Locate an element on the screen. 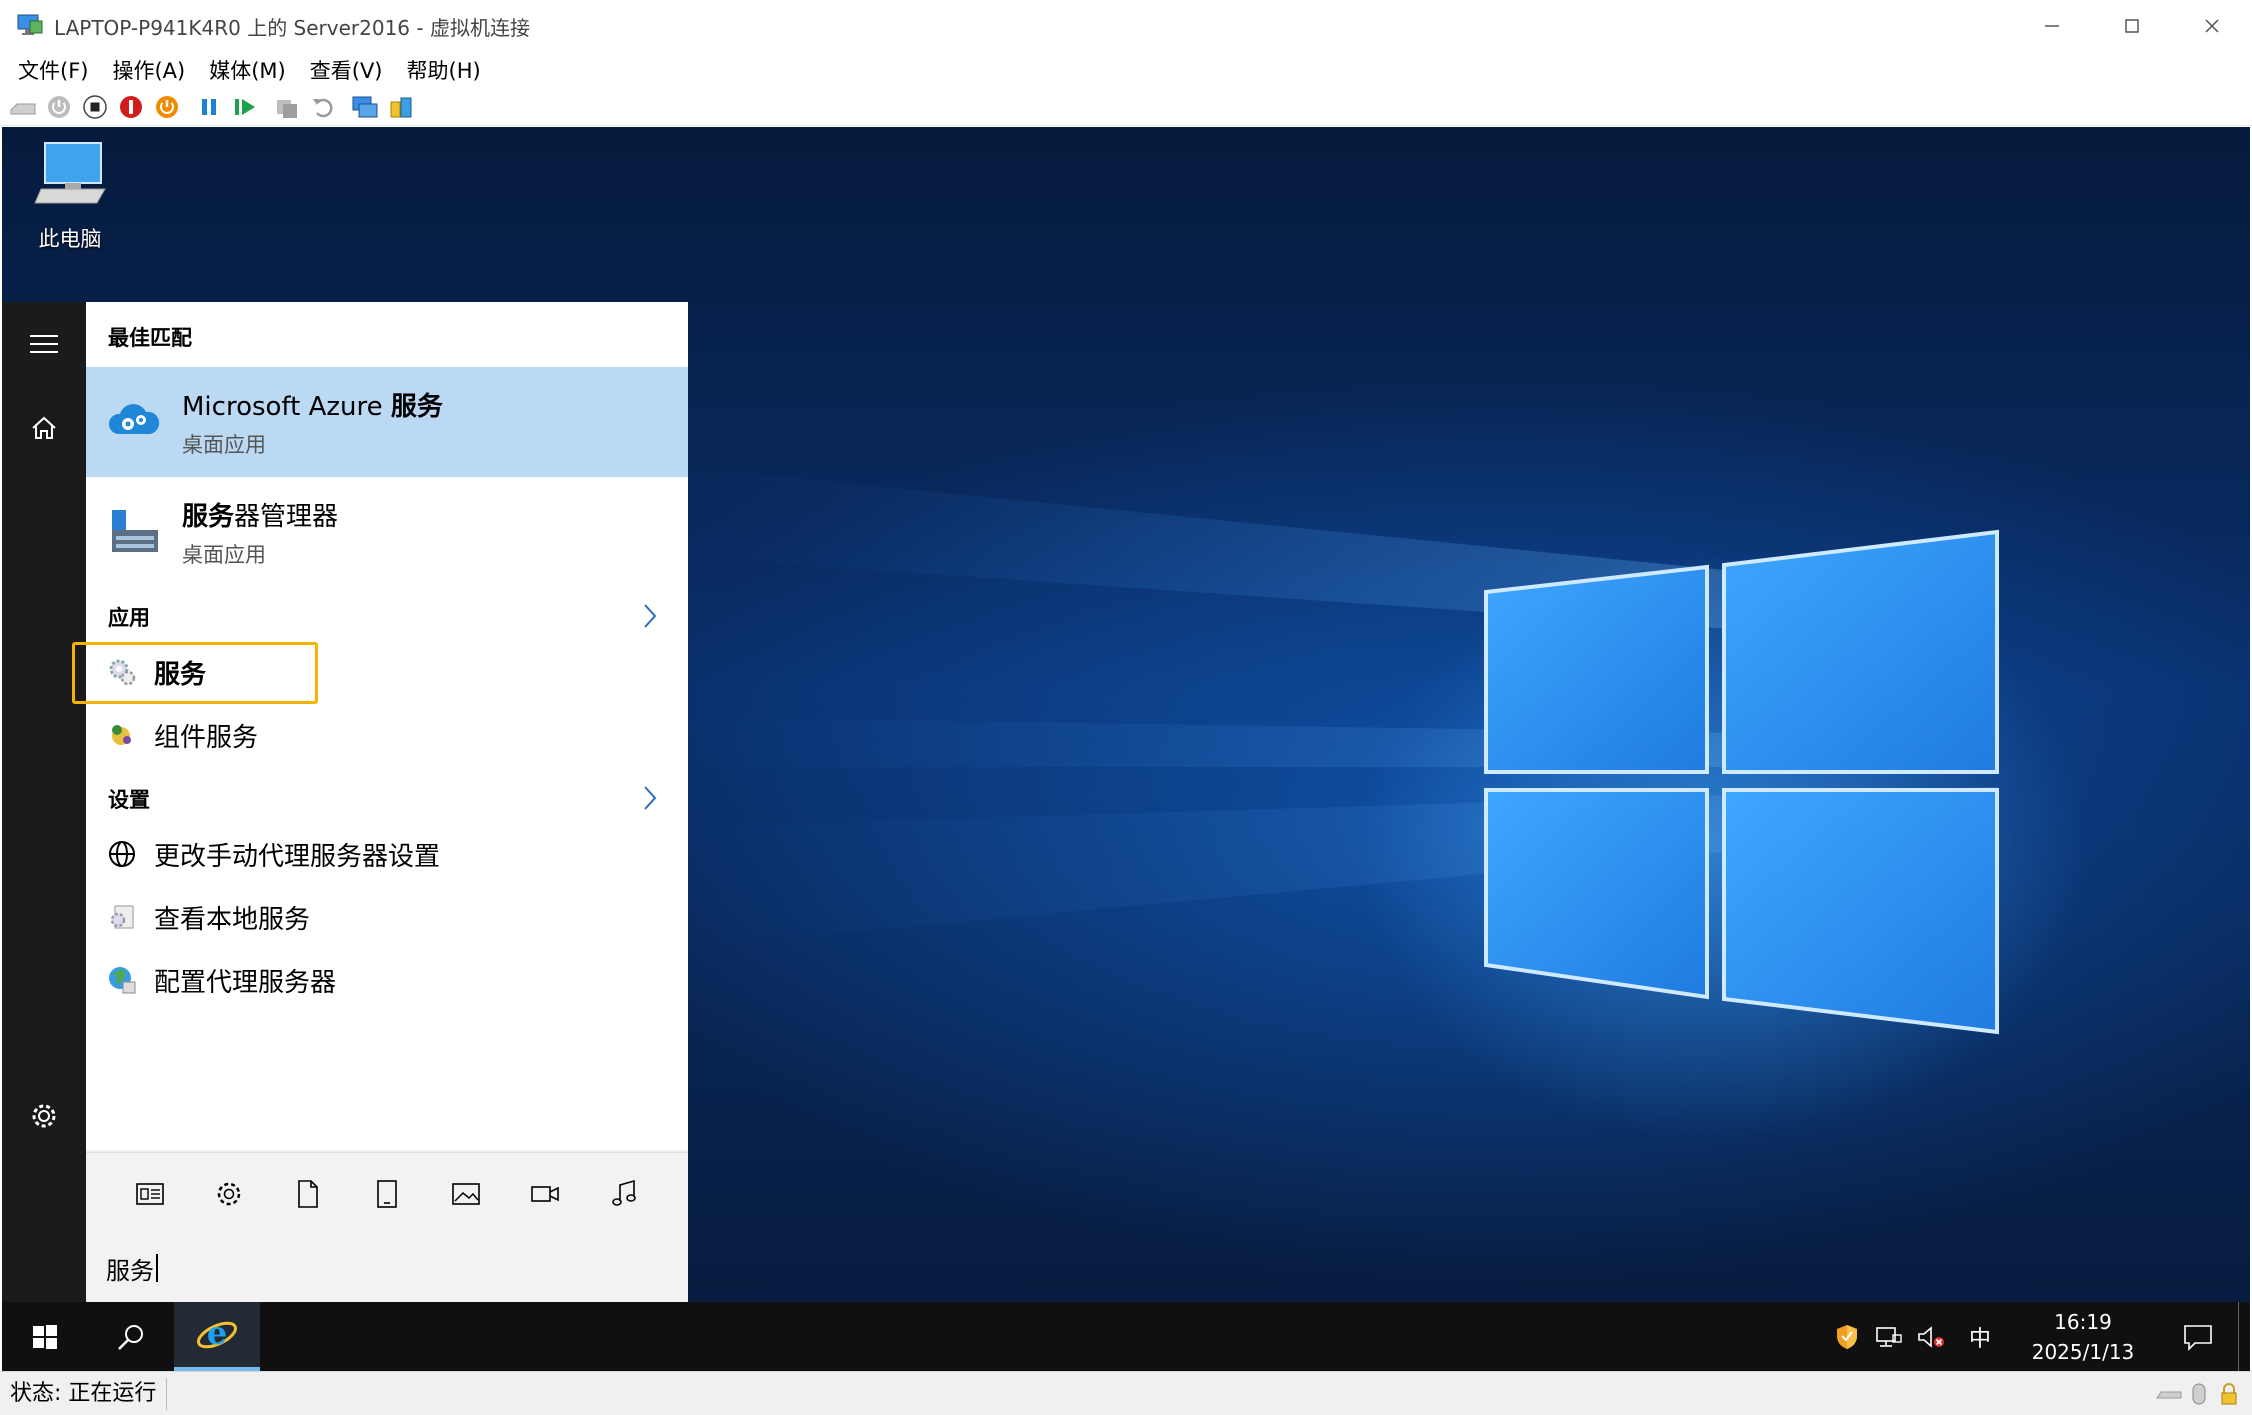  azure-cloud-gear-icon is located at coordinates (134, 419).